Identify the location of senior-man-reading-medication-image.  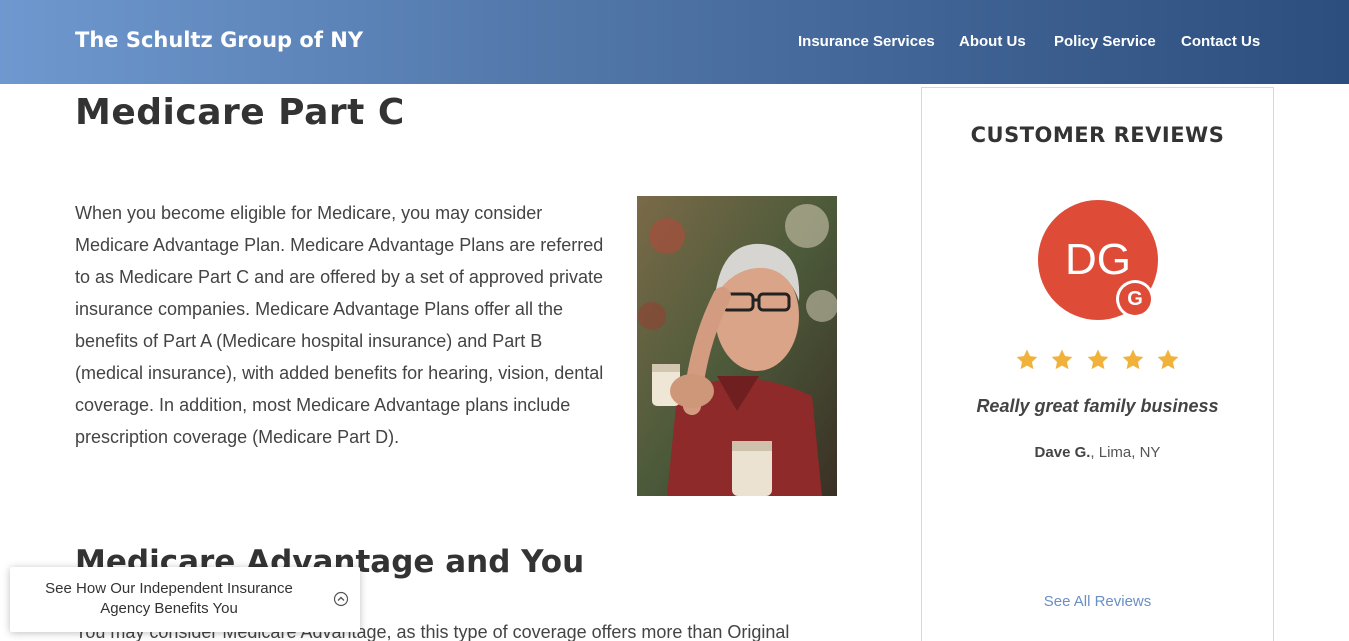
(737, 346).